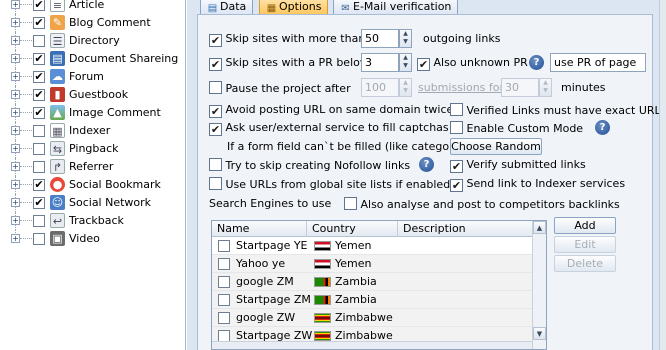 The height and width of the screenshot is (350, 666). What do you see at coordinates (215, 164) in the screenshot?
I see `skip-nofollow-checkbox` at bounding box center [215, 164].